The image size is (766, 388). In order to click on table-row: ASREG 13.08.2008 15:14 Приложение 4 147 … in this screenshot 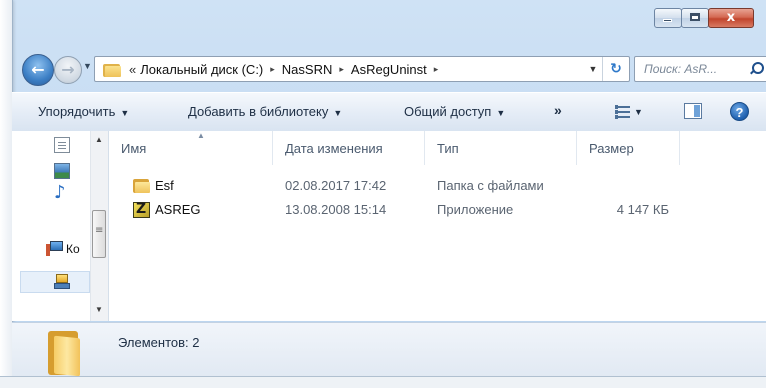, I will do `click(437, 210)`.